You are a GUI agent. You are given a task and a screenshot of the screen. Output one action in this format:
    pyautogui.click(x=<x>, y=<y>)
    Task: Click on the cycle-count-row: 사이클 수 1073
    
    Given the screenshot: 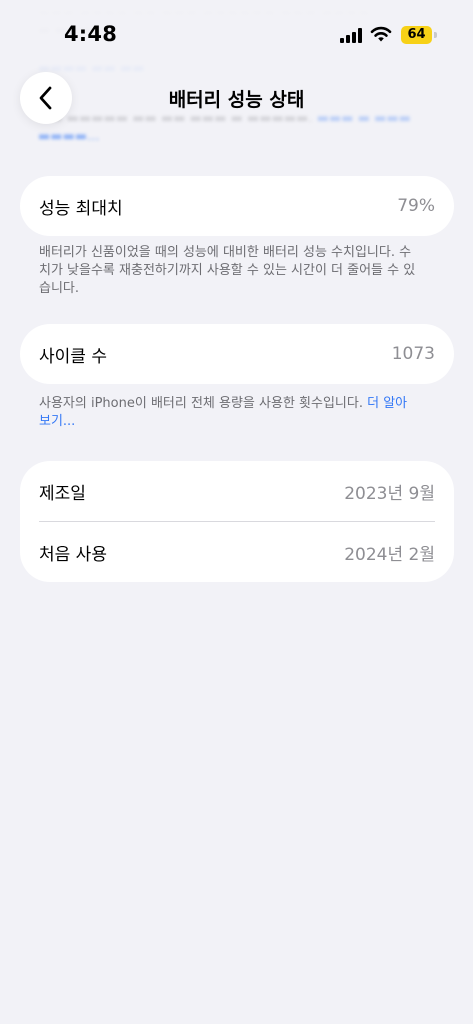 What is the action you would take?
    pyautogui.click(x=237, y=354)
    